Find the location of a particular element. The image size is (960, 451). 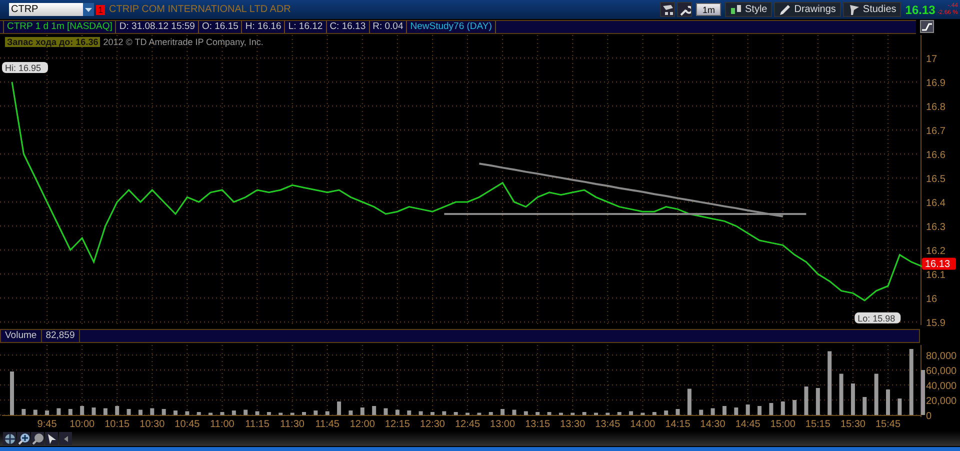

time-label: 12:15 is located at coordinates (397, 424).